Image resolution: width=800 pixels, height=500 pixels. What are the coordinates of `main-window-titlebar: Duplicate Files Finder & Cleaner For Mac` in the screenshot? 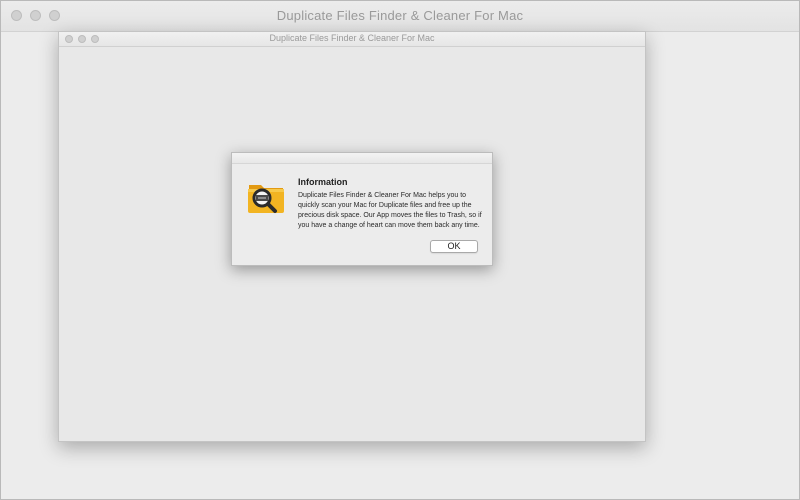 It's located at (400, 16).